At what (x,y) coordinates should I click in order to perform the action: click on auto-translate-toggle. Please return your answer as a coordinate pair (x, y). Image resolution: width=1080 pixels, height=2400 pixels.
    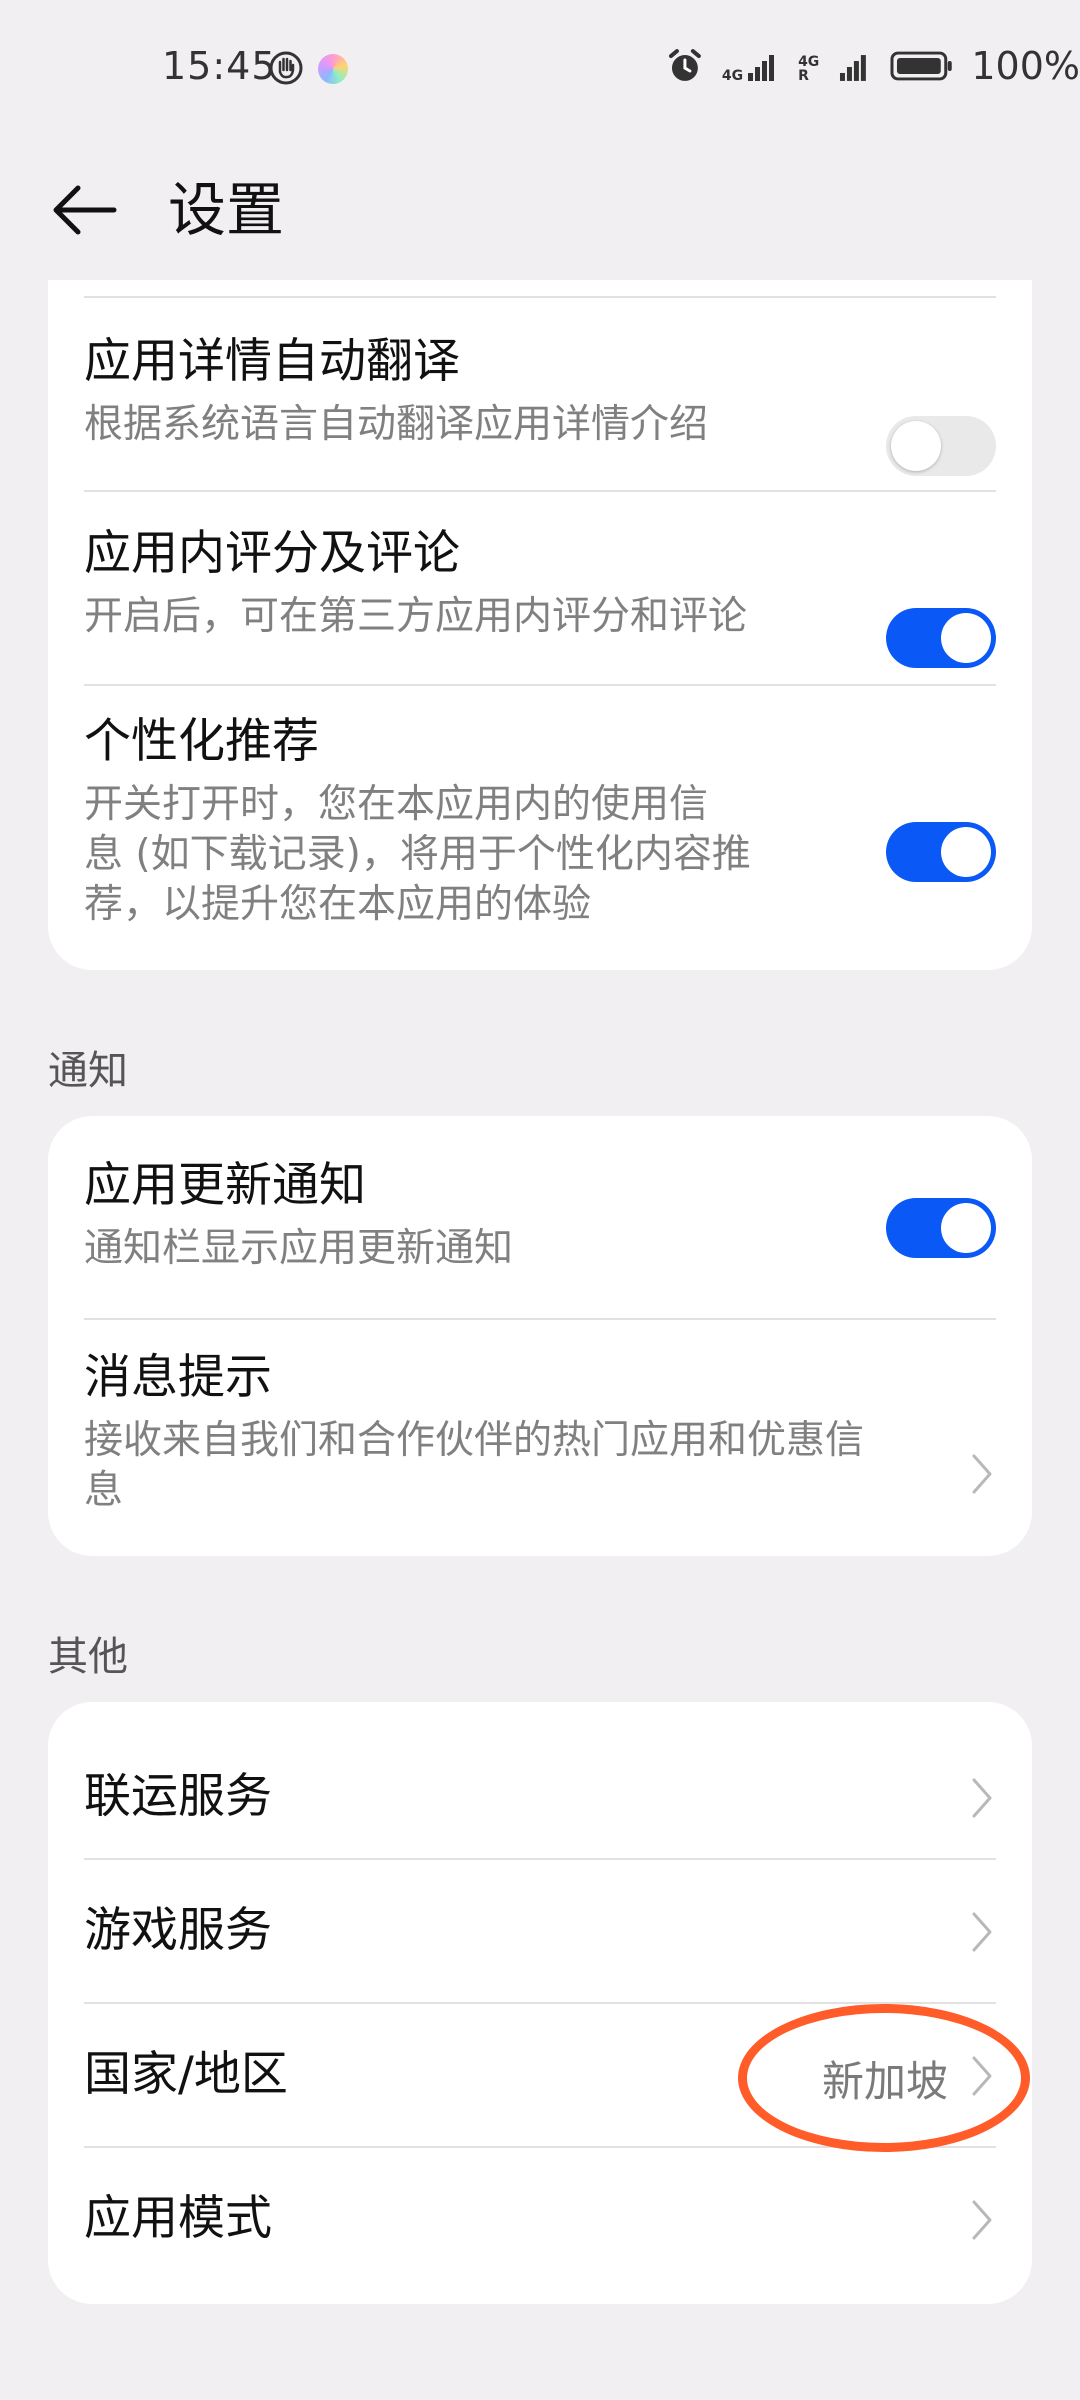
    Looking at the image, I should click on (941, 446).